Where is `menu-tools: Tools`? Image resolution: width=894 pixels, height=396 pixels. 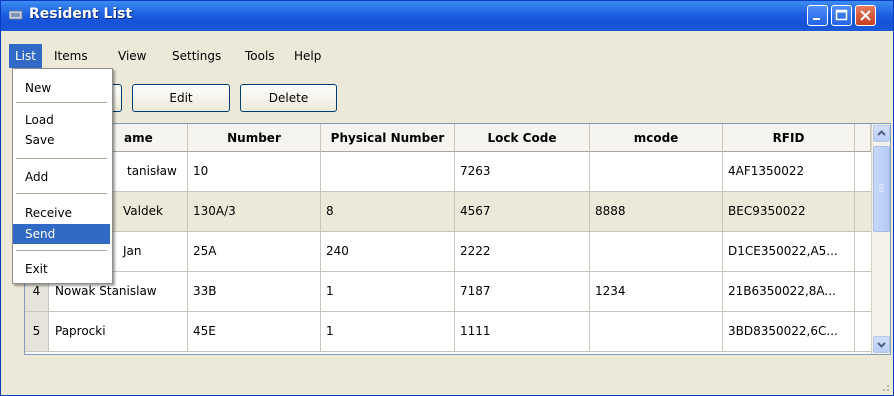 menu-tools: Tools is located at coordinates (260, 56).